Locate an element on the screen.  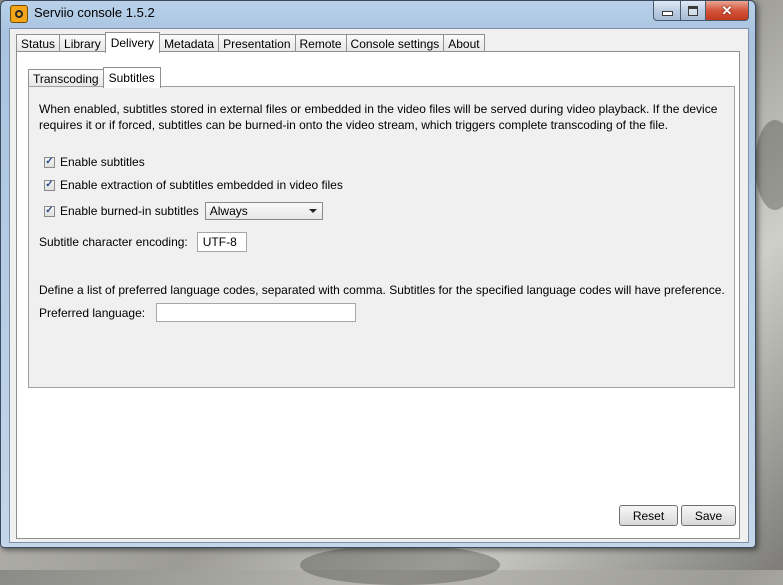
tab-about: About is located at coordinates (464, 43).